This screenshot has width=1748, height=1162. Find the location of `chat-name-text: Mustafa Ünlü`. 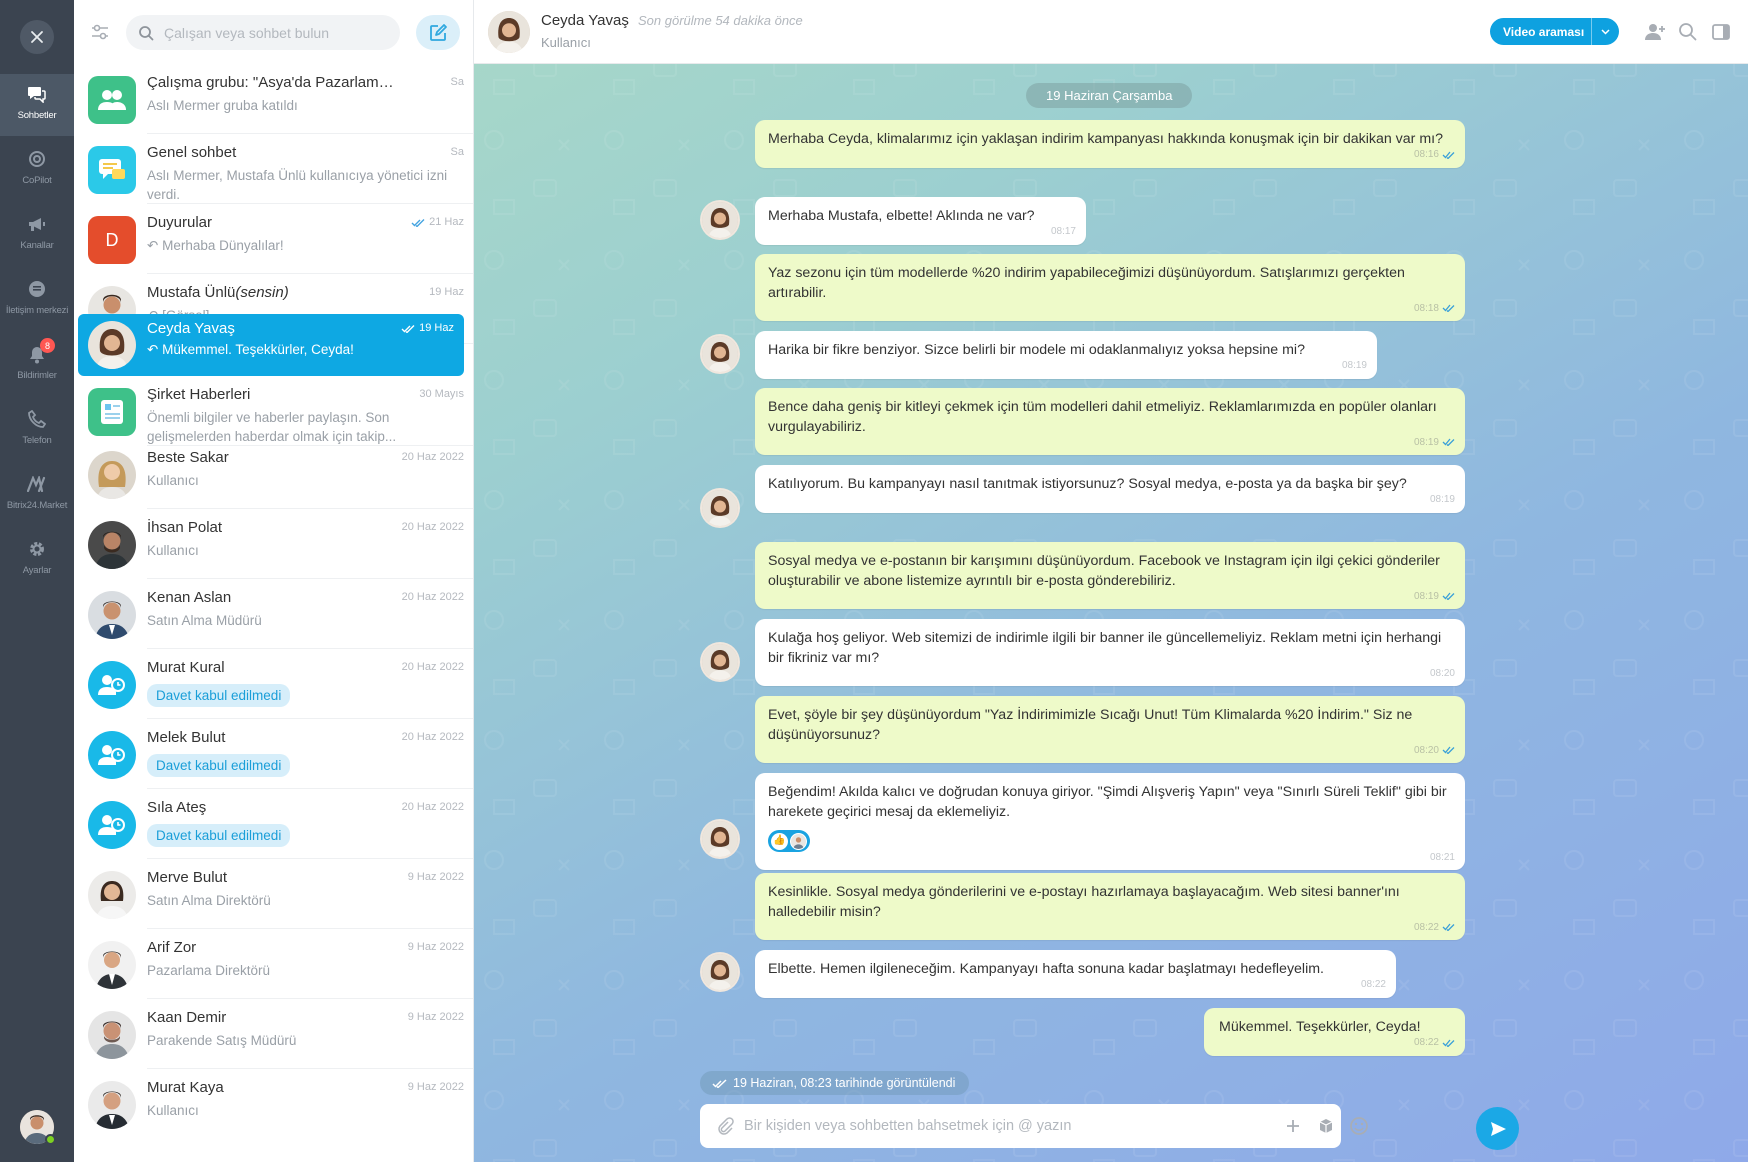

chat-name-text: Mustafa Ünlü is located at coordinates (191, 292).